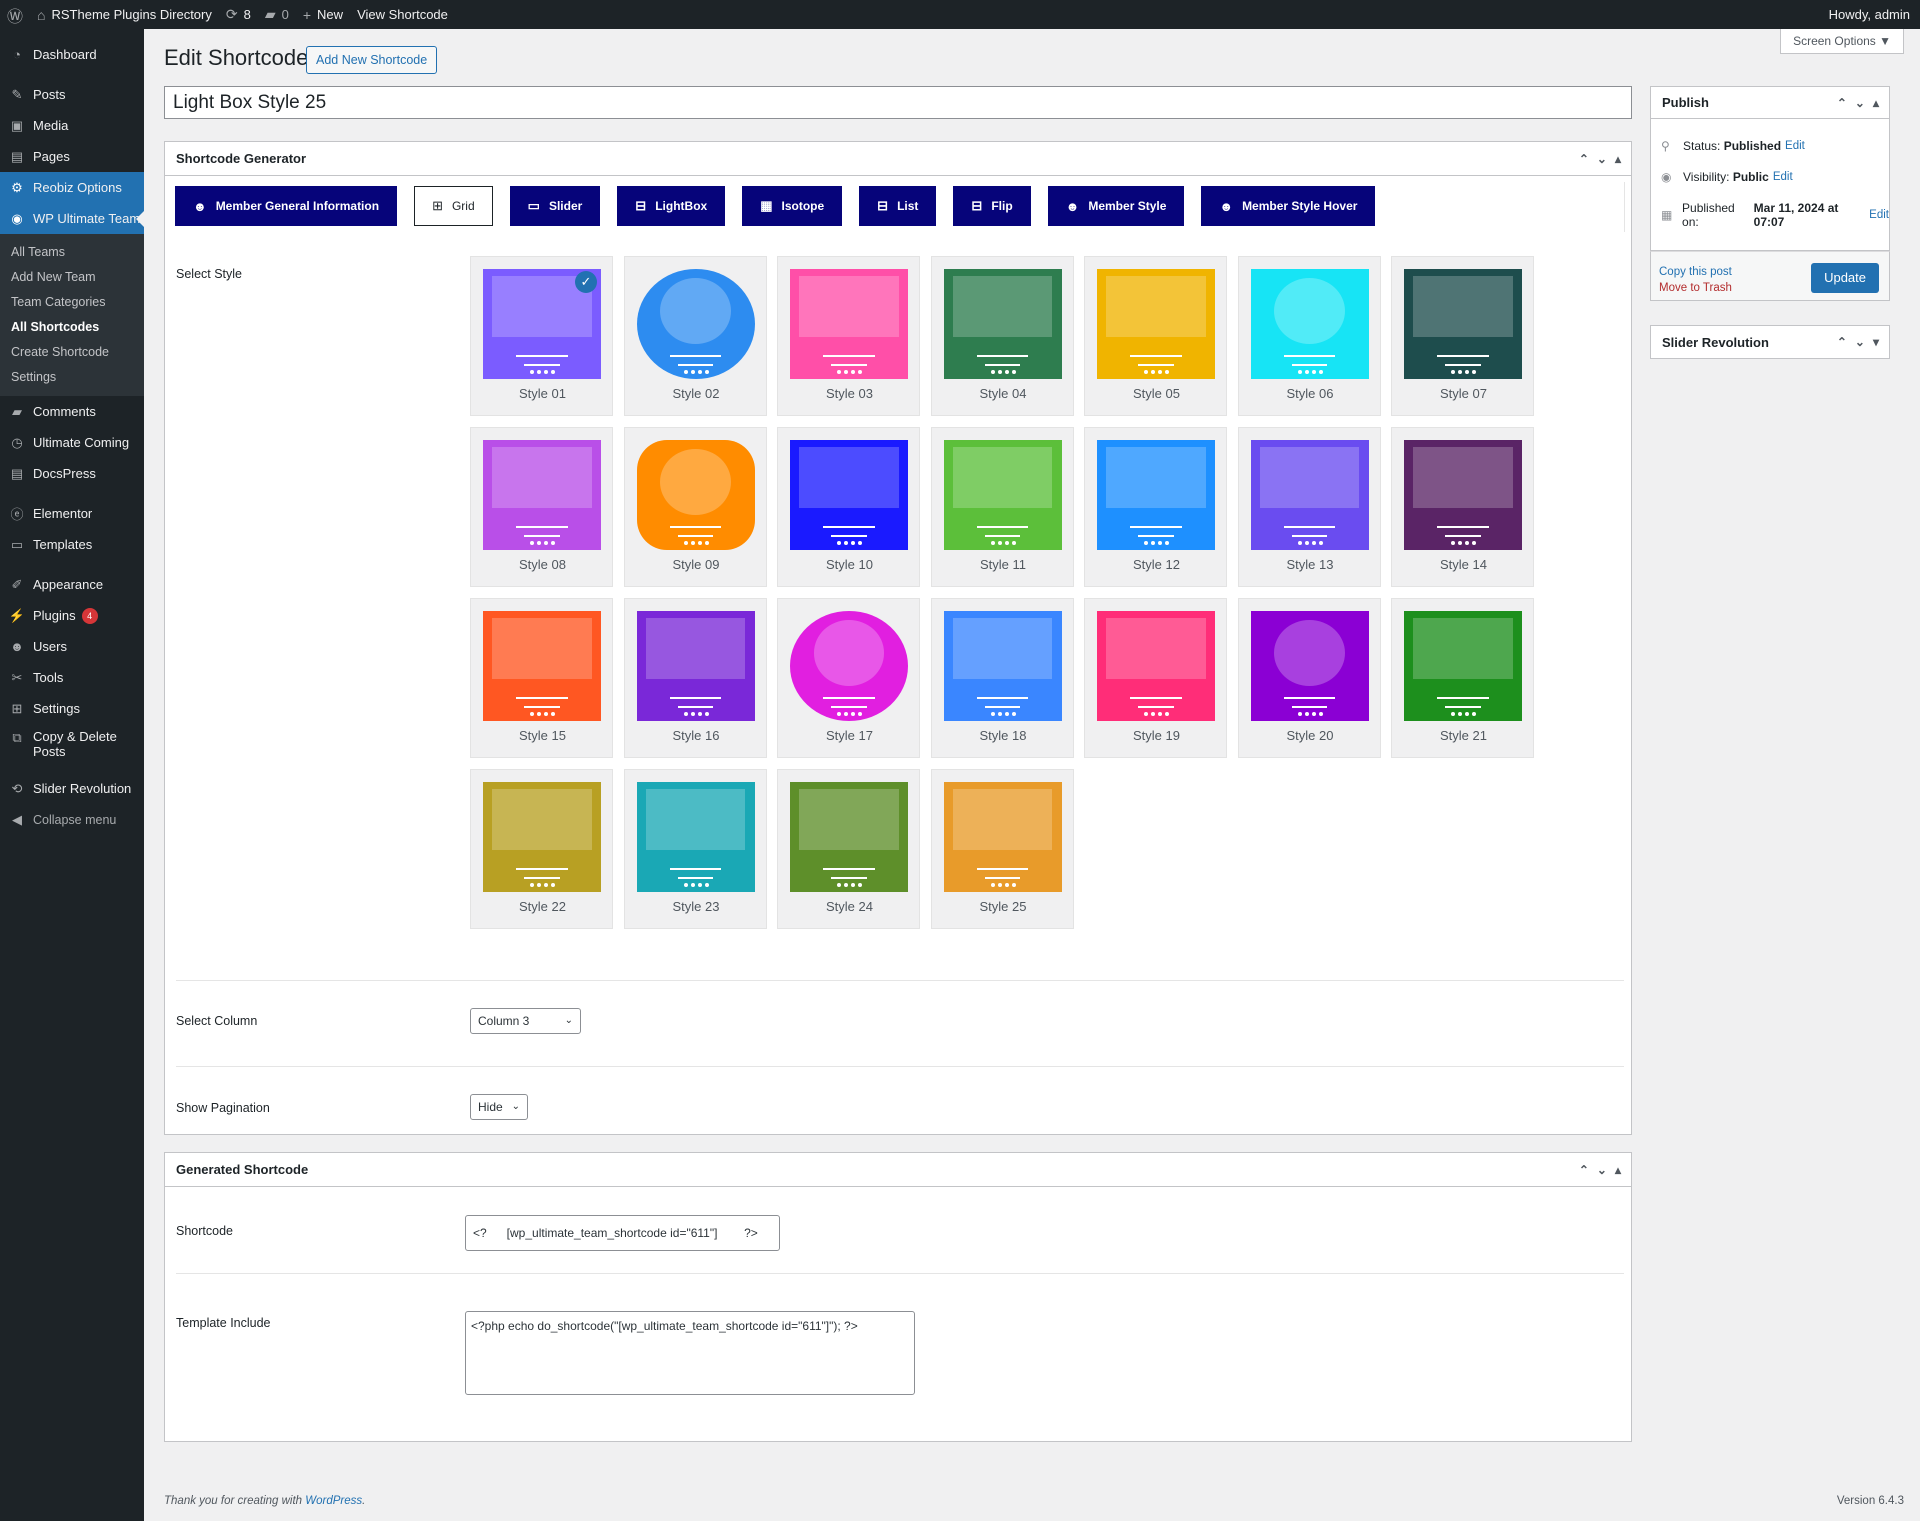  Describe the element at coordinates (499, 1107) in the screenshot. I see `pagination-select: Hide ⌄` at that location.